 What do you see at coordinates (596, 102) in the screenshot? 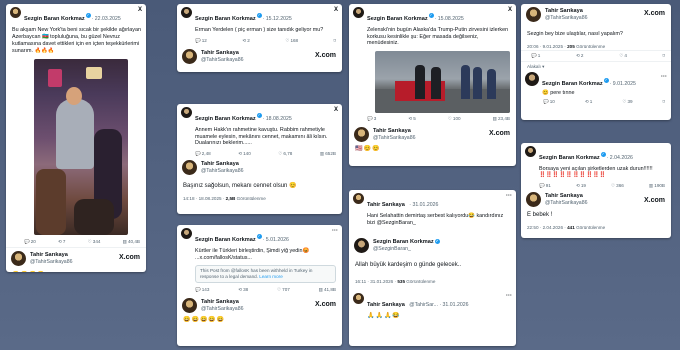
I see `reply-metrics: 💬 10 ⟲ 1 ♡ 39 ⌑` at bounding box center [596, 102].